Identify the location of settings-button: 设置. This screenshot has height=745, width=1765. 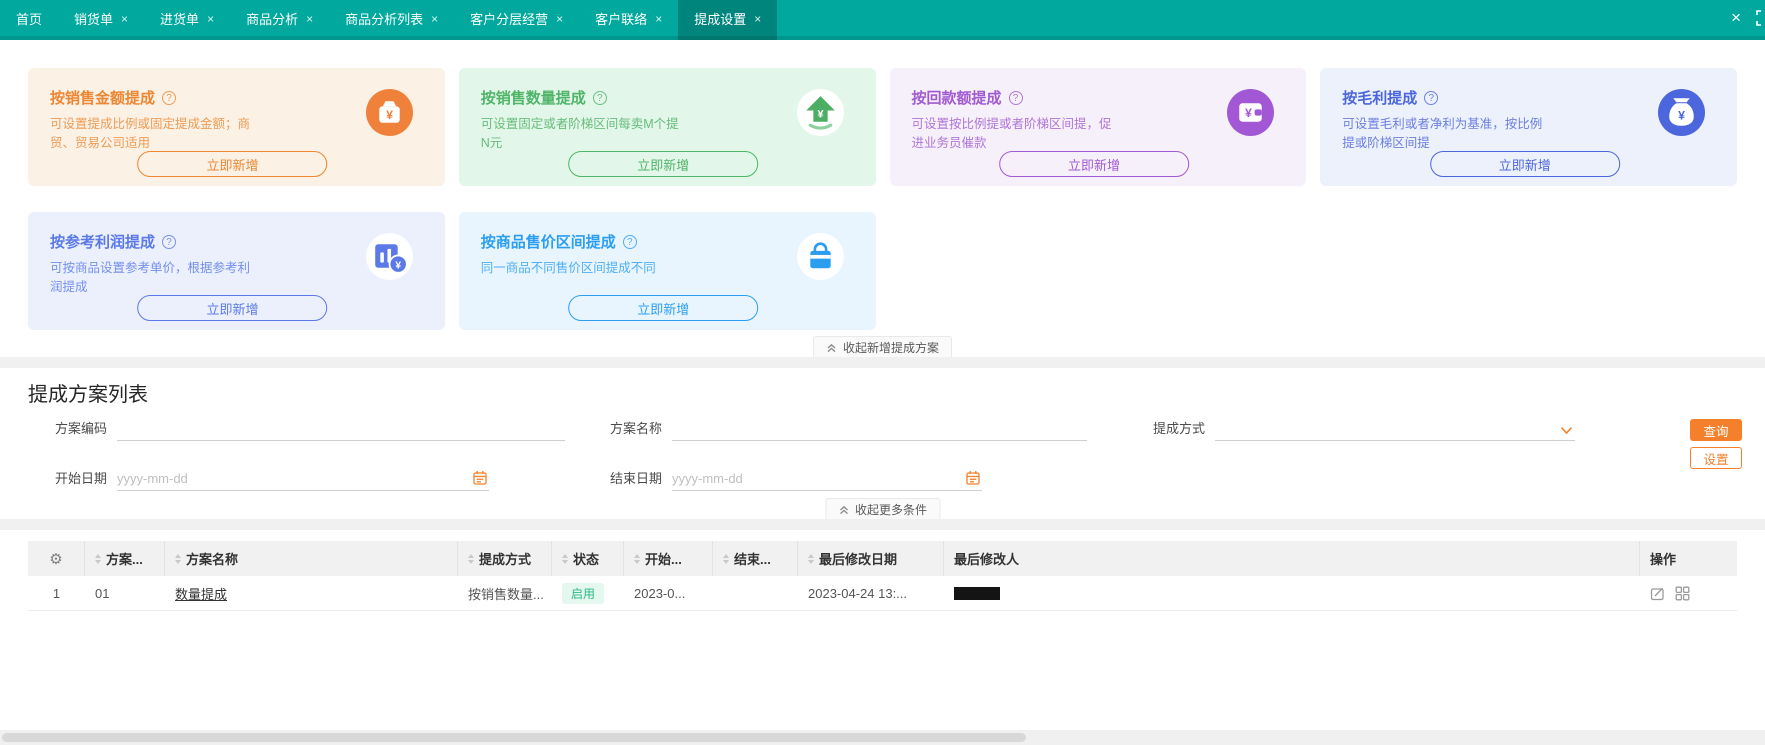
(1716, 458).